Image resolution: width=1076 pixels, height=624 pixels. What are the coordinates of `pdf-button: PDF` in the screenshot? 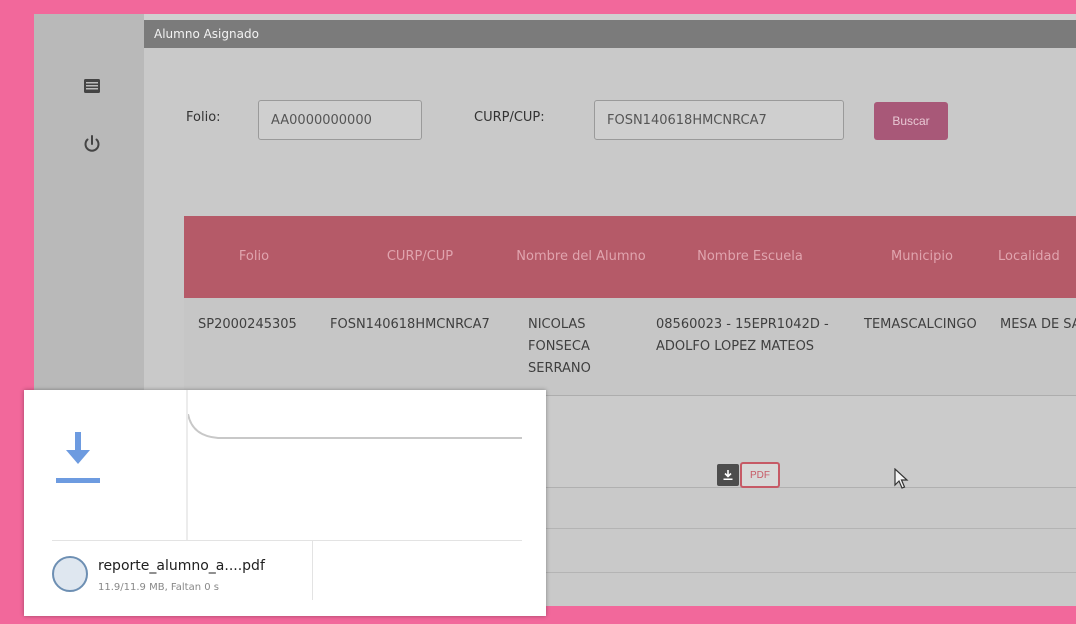 It's located at (760, 475).